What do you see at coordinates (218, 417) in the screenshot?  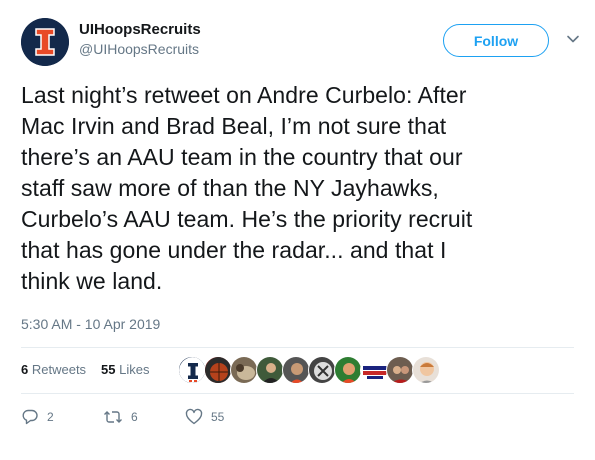 I see `like-count: 55` at bounding box center [218, 417].